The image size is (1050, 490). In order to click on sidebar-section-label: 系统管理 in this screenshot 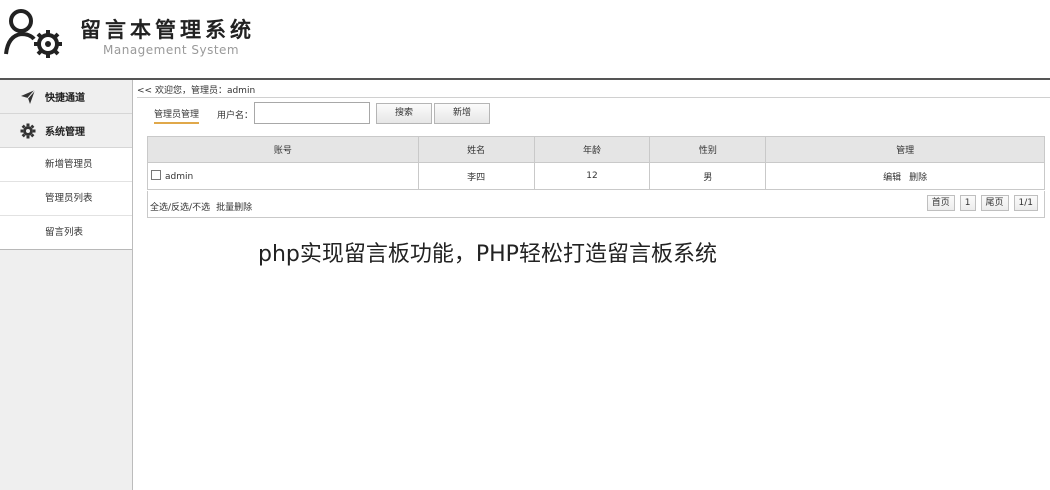, I will do `click(65, 132)`.